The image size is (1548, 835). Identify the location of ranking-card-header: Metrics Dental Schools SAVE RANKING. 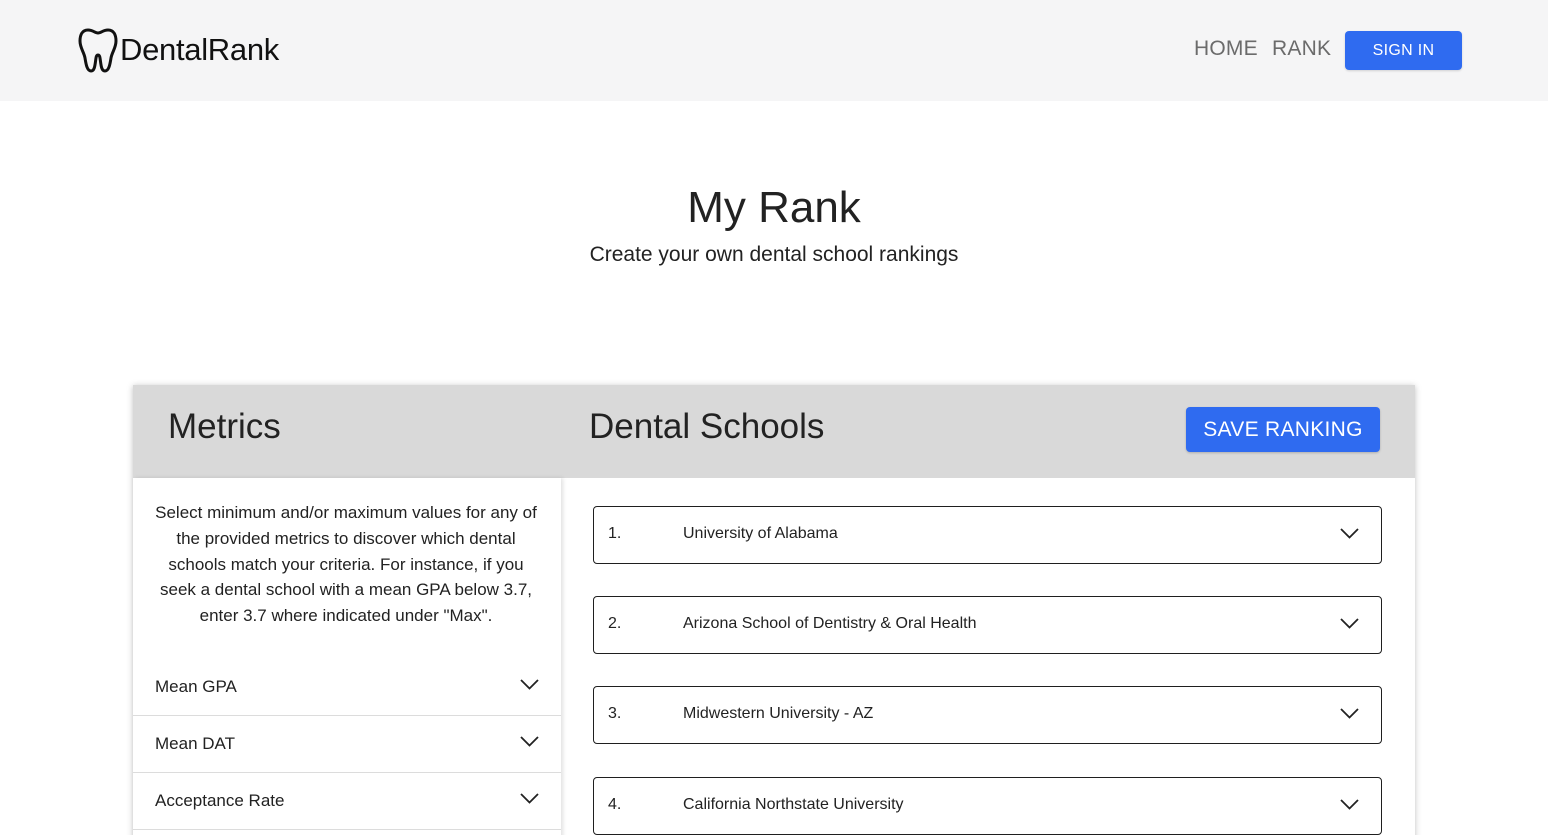
(774, 431).